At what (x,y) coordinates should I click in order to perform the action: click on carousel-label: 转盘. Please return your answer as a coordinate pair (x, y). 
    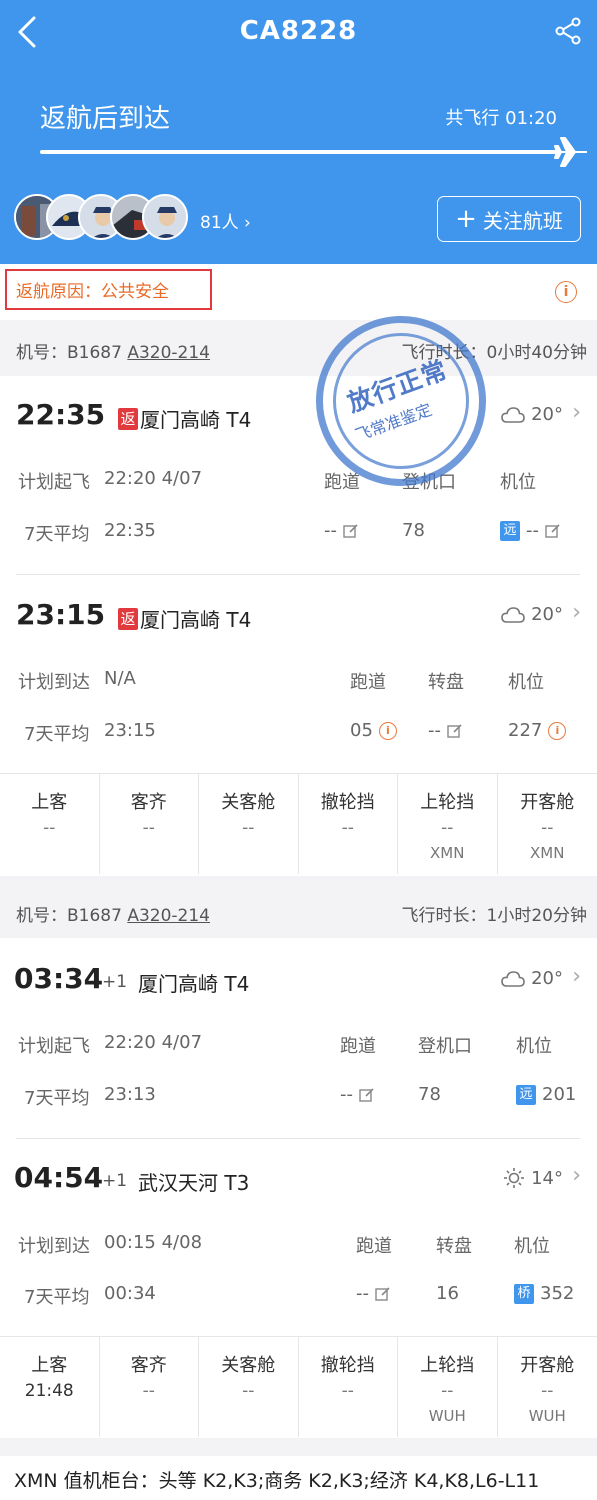
    Looking at the image, I should click on (454, 1246).